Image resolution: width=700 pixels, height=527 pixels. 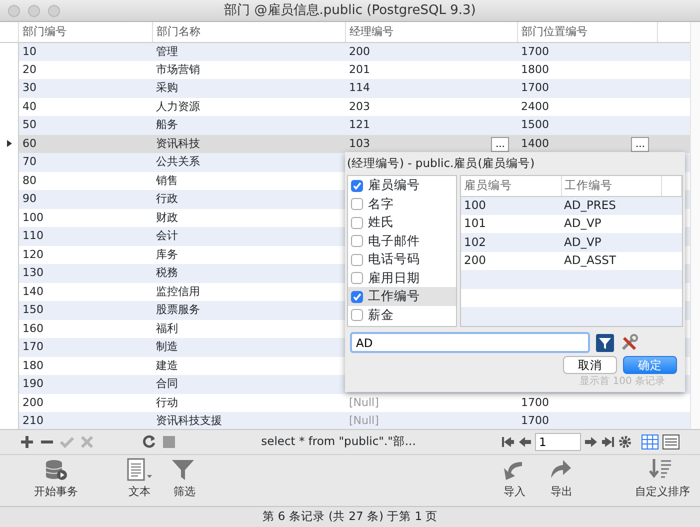 What do you see at coordinates (167, 180) in the screenshot?
I see `table-cell: 销售` at bounding box center [167, 180].